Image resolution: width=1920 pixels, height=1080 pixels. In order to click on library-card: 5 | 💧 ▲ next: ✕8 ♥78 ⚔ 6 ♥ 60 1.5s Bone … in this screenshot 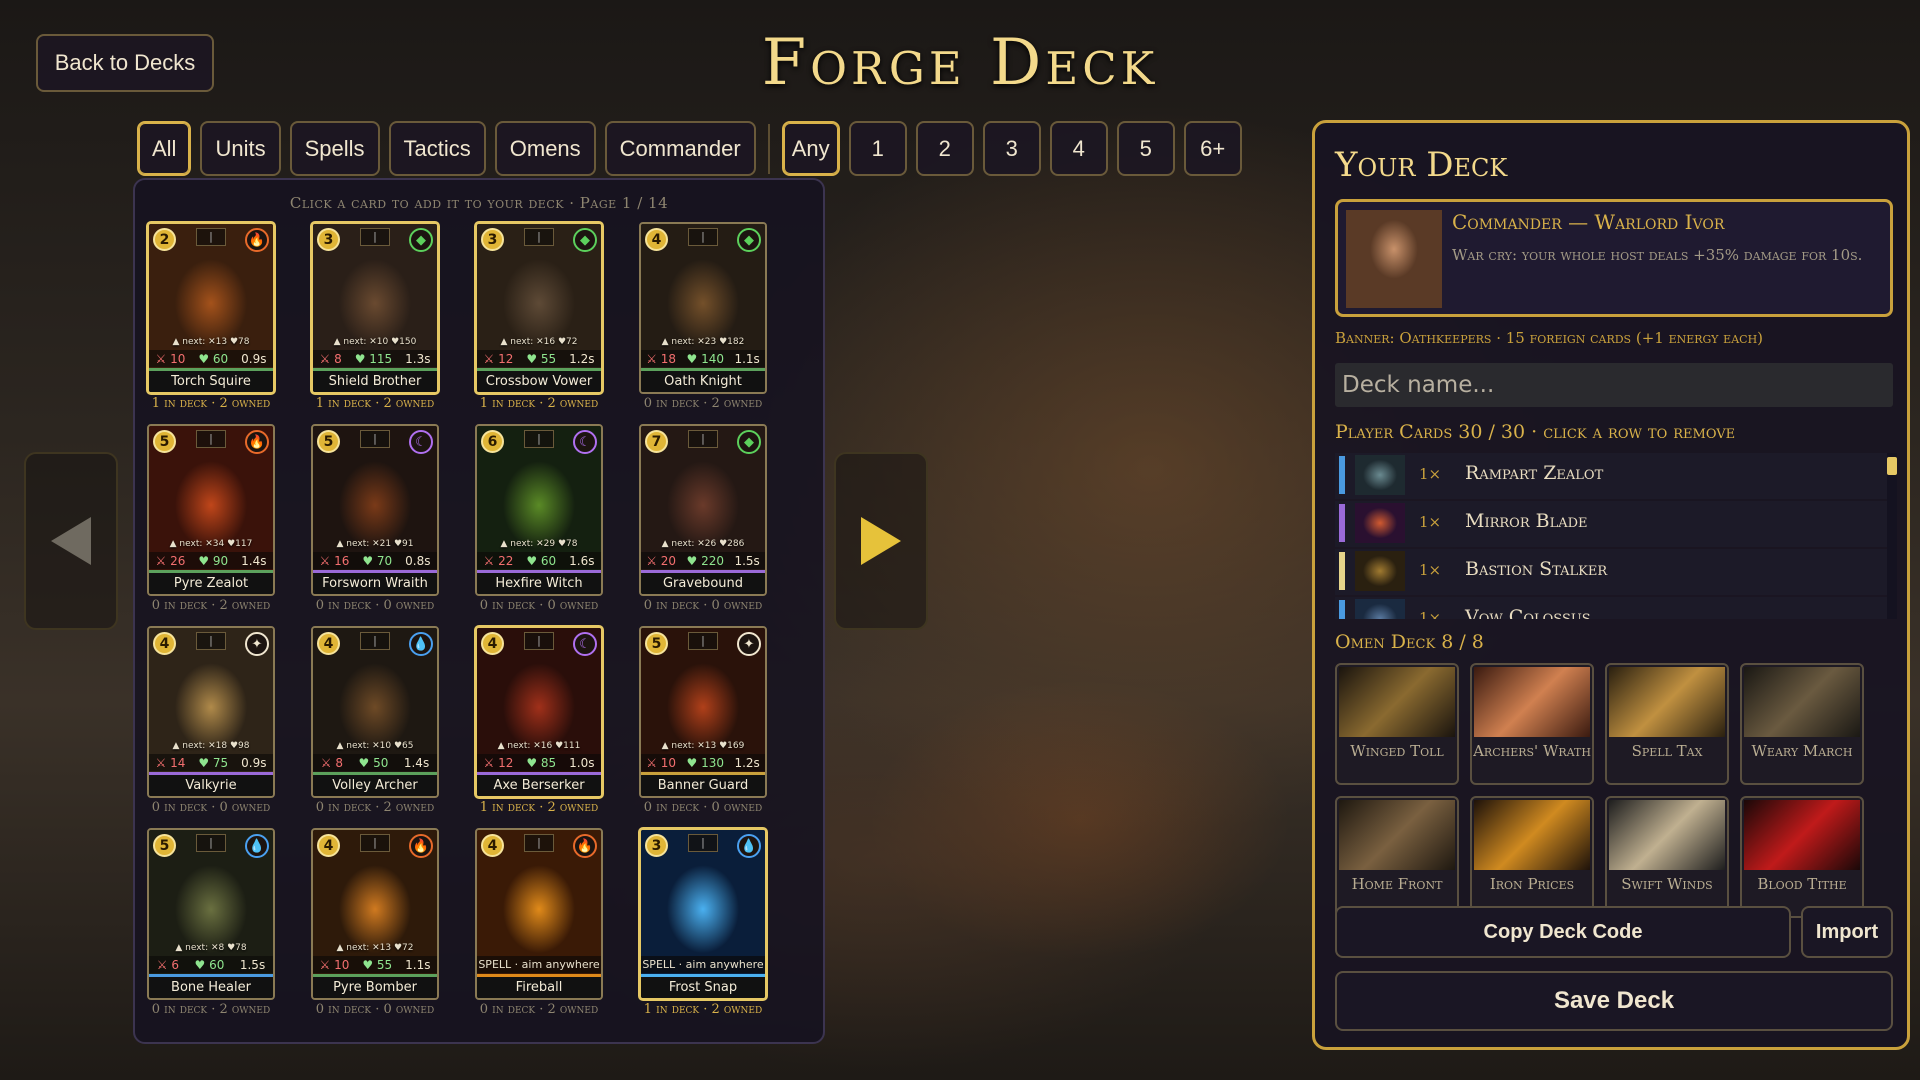, I will do `click(211, 914)`.